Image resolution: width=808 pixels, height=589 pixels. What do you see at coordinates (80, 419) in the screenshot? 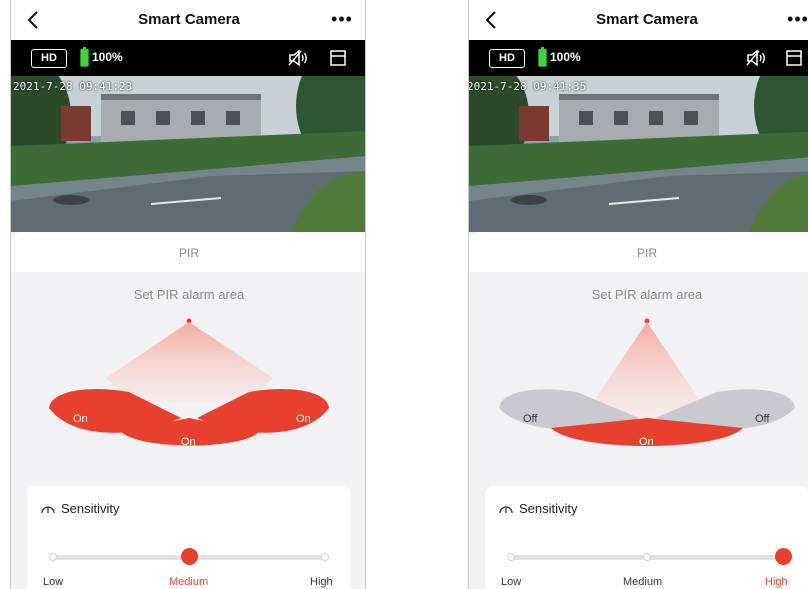
I see `zone-left-label: On` at bounding box center [80, 419].